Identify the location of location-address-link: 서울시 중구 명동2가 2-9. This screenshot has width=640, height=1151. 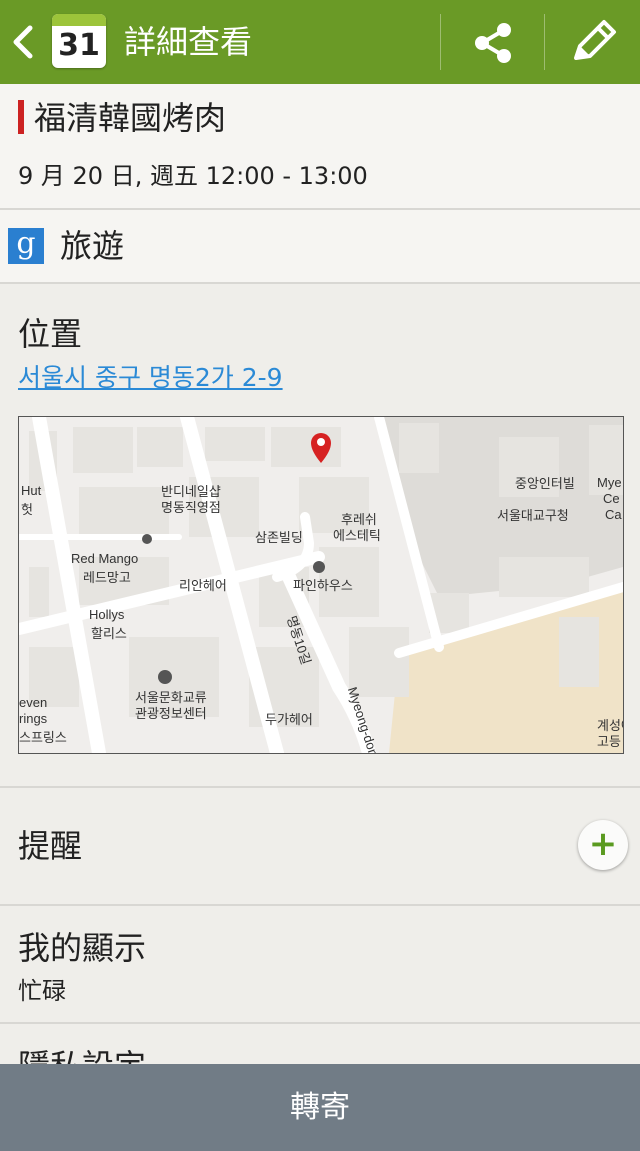
(150, 378).